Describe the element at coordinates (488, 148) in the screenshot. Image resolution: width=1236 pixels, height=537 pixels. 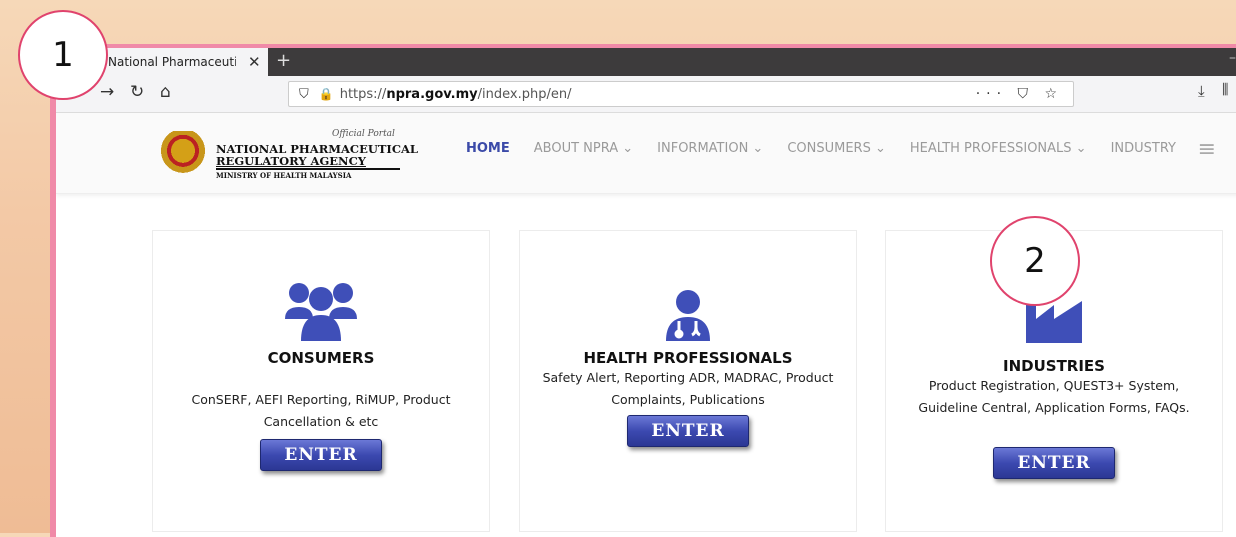
I see `menu-item-home: HOME` at that location.